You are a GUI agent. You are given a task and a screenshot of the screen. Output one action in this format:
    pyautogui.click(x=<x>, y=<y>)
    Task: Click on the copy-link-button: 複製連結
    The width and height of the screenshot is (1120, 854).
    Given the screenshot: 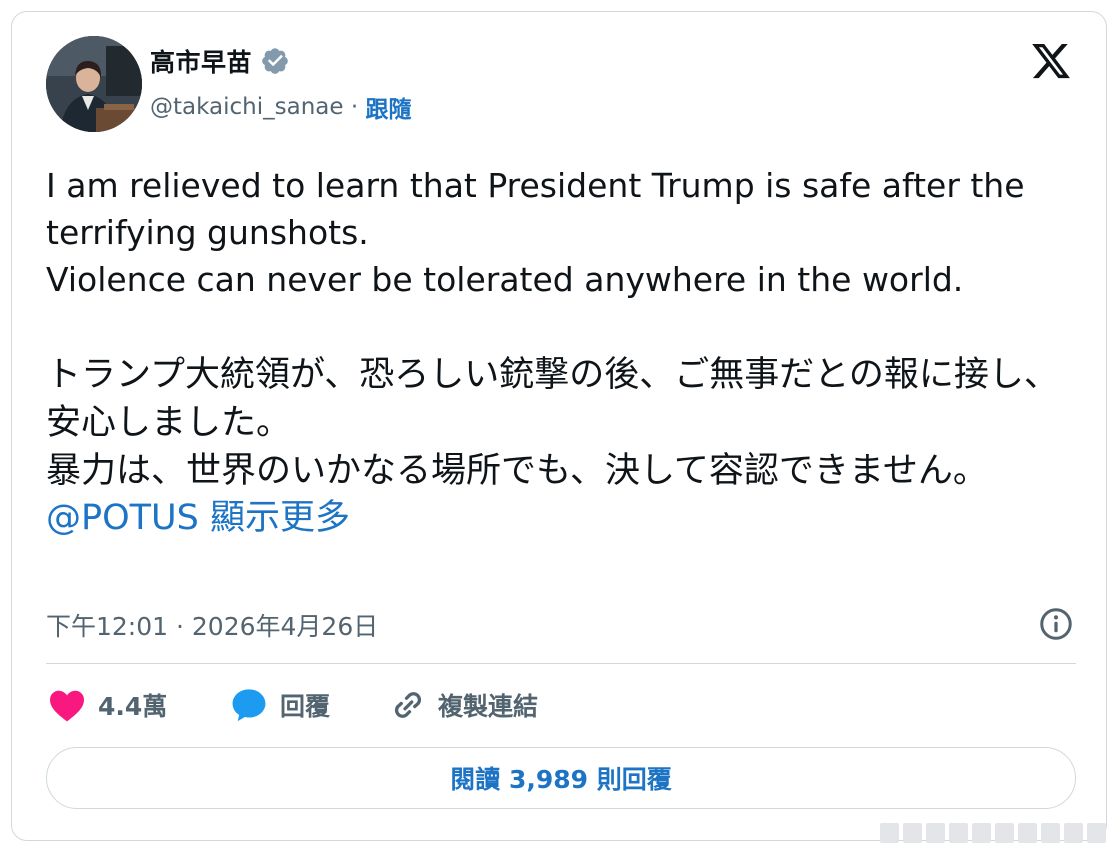 What is the action you would take?
    pyautogui.click(x=464, y=705)
    